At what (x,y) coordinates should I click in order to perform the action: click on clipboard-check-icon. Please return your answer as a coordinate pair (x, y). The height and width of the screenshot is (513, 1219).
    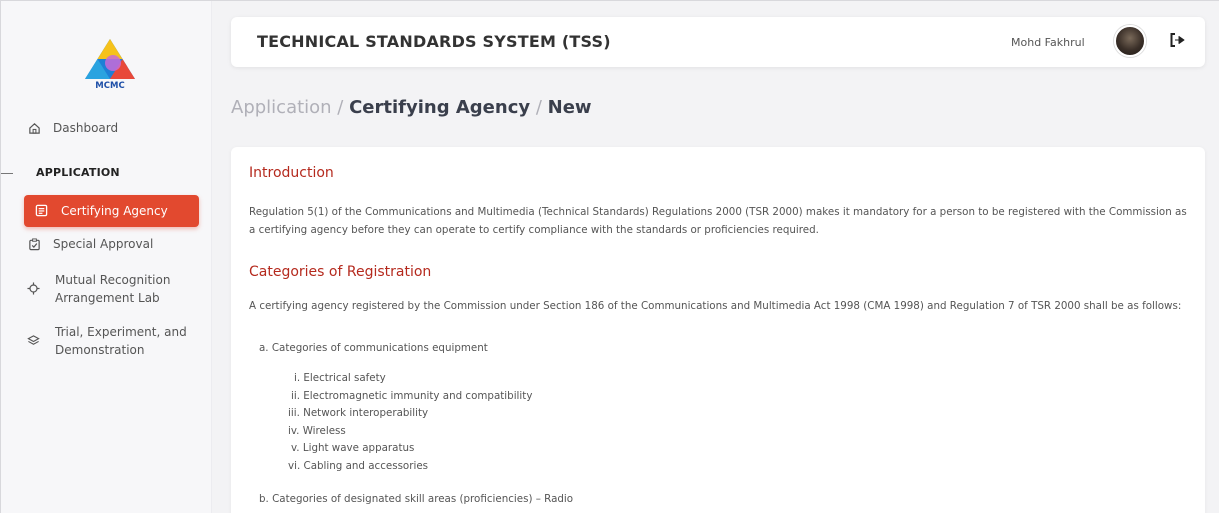
    Looking at the image, I should click on (34, 244).